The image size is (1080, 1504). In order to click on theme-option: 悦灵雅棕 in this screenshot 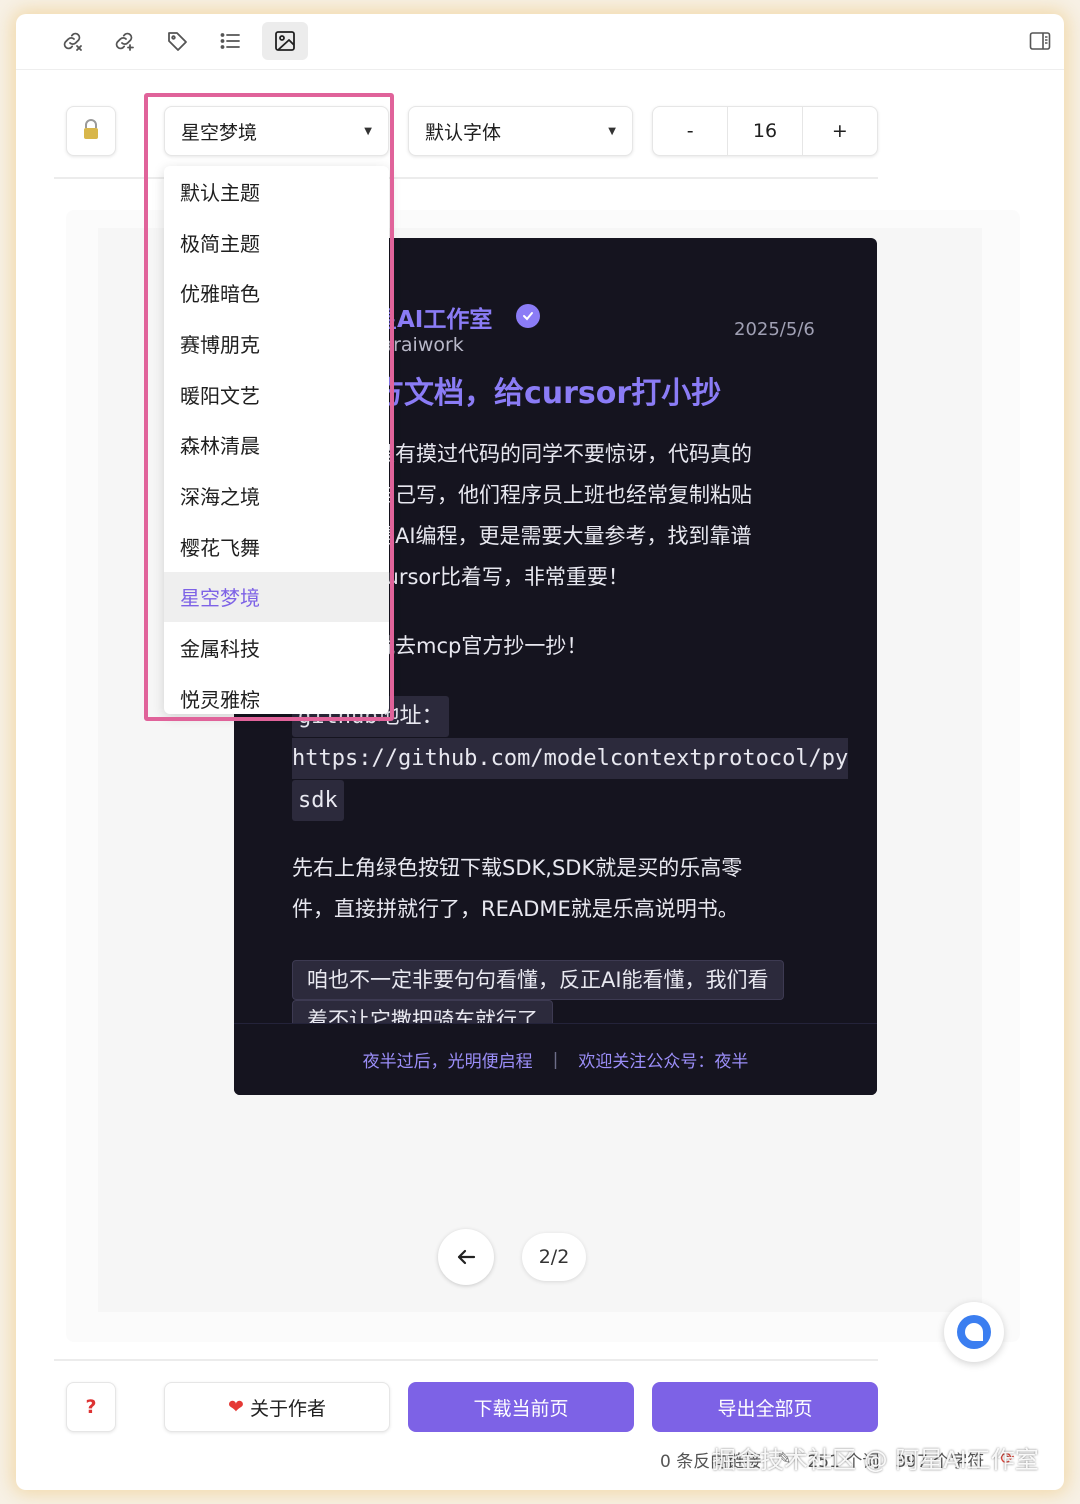, I will do `click(276, 693)`.